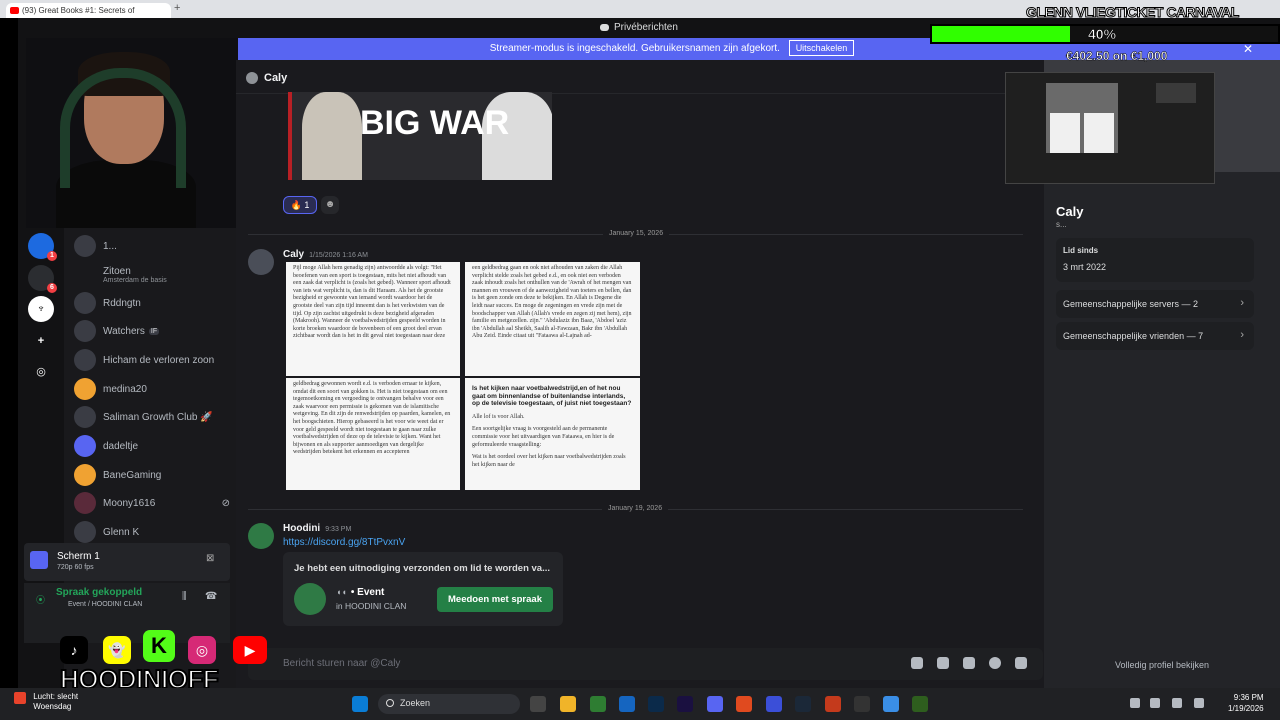 The height and width of the screenshot is (720, 1280). I want to click on weather-widget: Lucht: slecht Woensdag, so click(46, 702).